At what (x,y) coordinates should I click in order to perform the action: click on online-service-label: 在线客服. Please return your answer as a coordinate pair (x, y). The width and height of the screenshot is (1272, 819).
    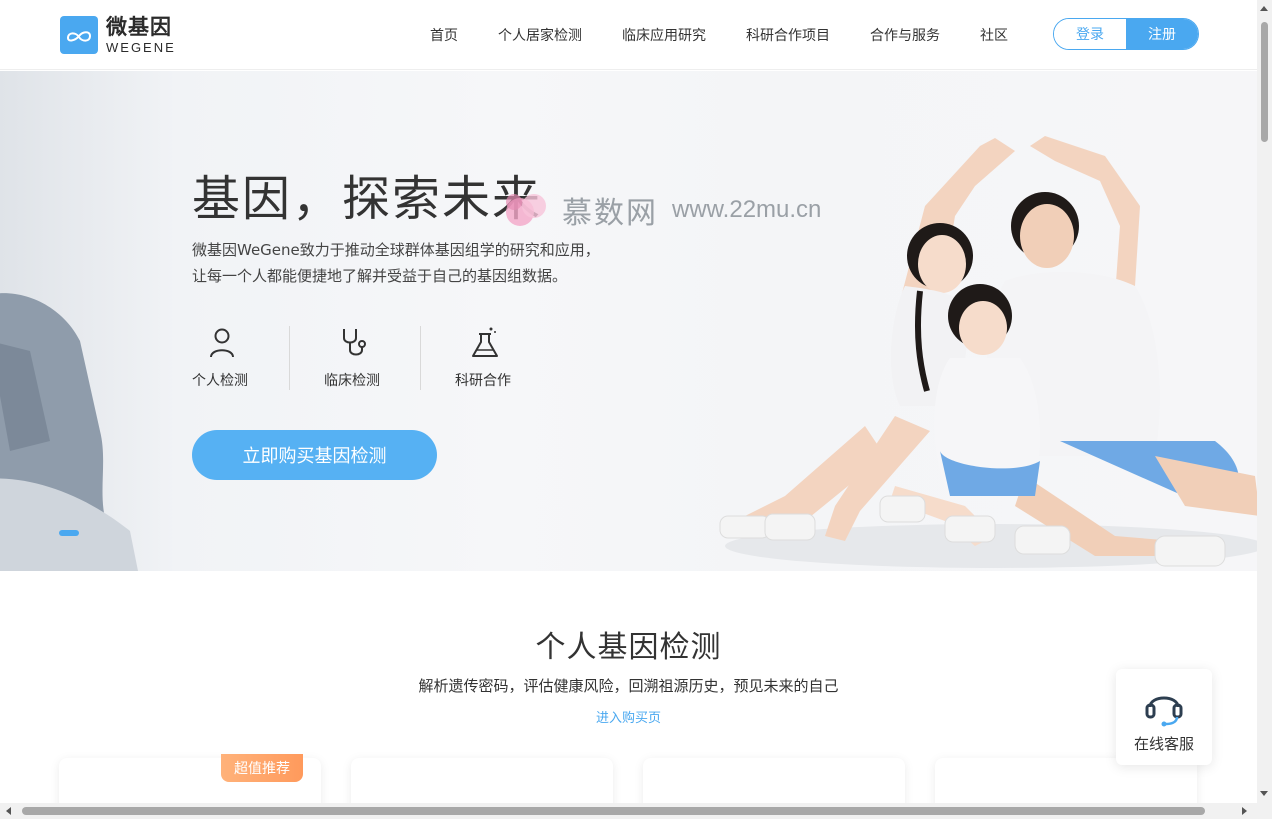
    Looking at the image, I should click on (1163, 744).